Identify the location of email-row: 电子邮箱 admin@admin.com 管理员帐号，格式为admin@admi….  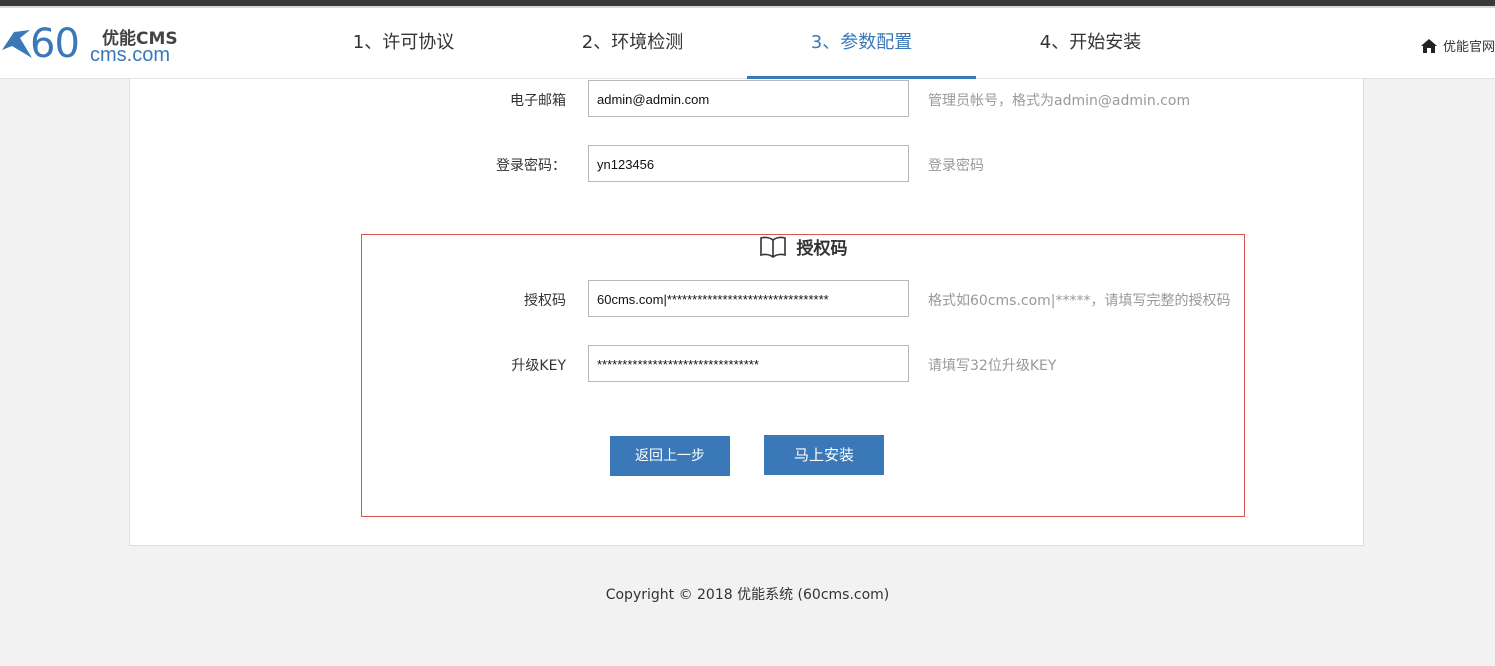
(746, 100).